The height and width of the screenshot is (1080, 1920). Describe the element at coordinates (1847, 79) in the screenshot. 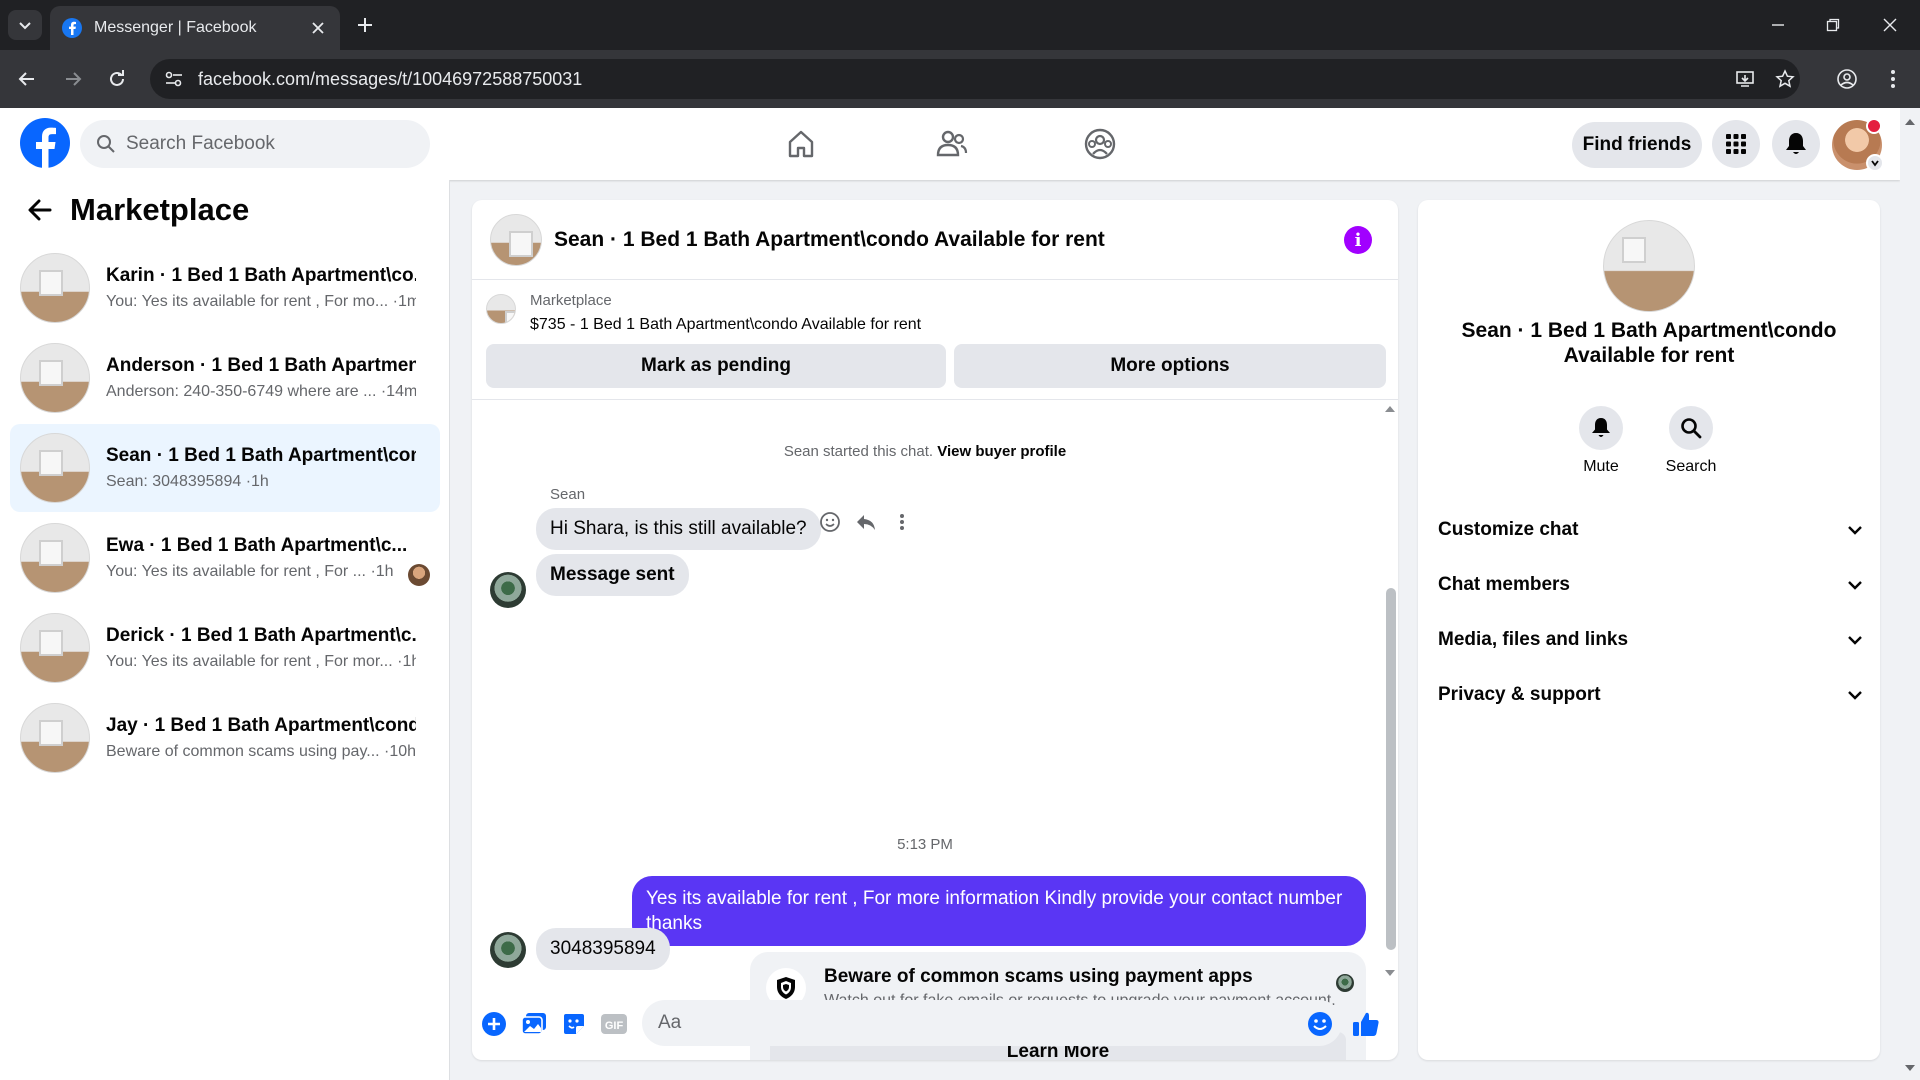

I see `browser-profile-icon` at that location.